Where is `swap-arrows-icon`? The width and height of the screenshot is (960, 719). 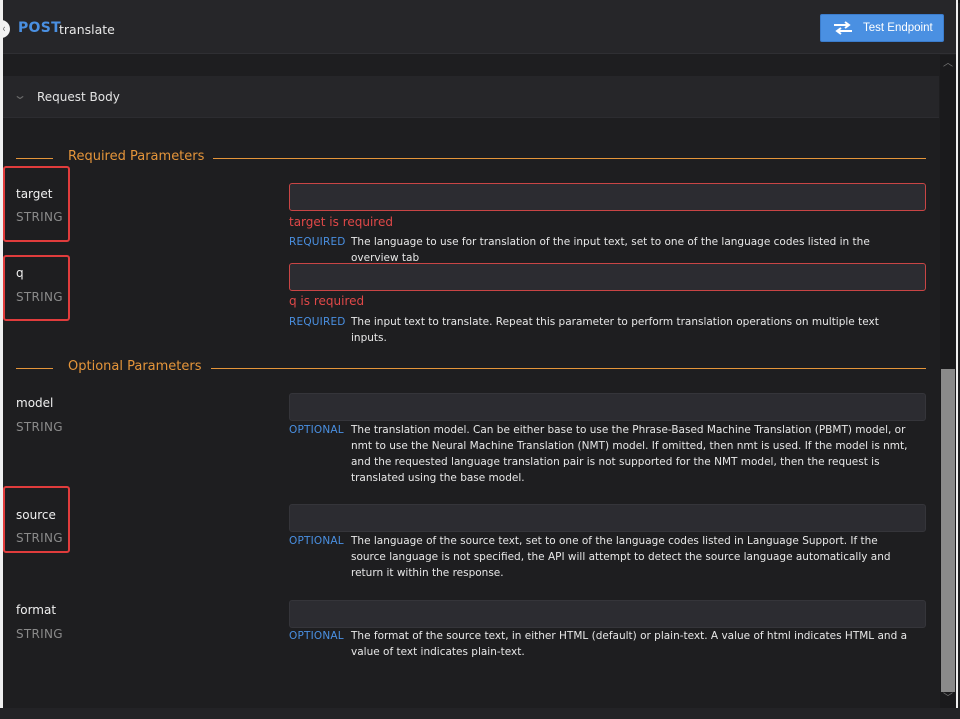 swap-arrows-icon is located at coordinates (843, 28).